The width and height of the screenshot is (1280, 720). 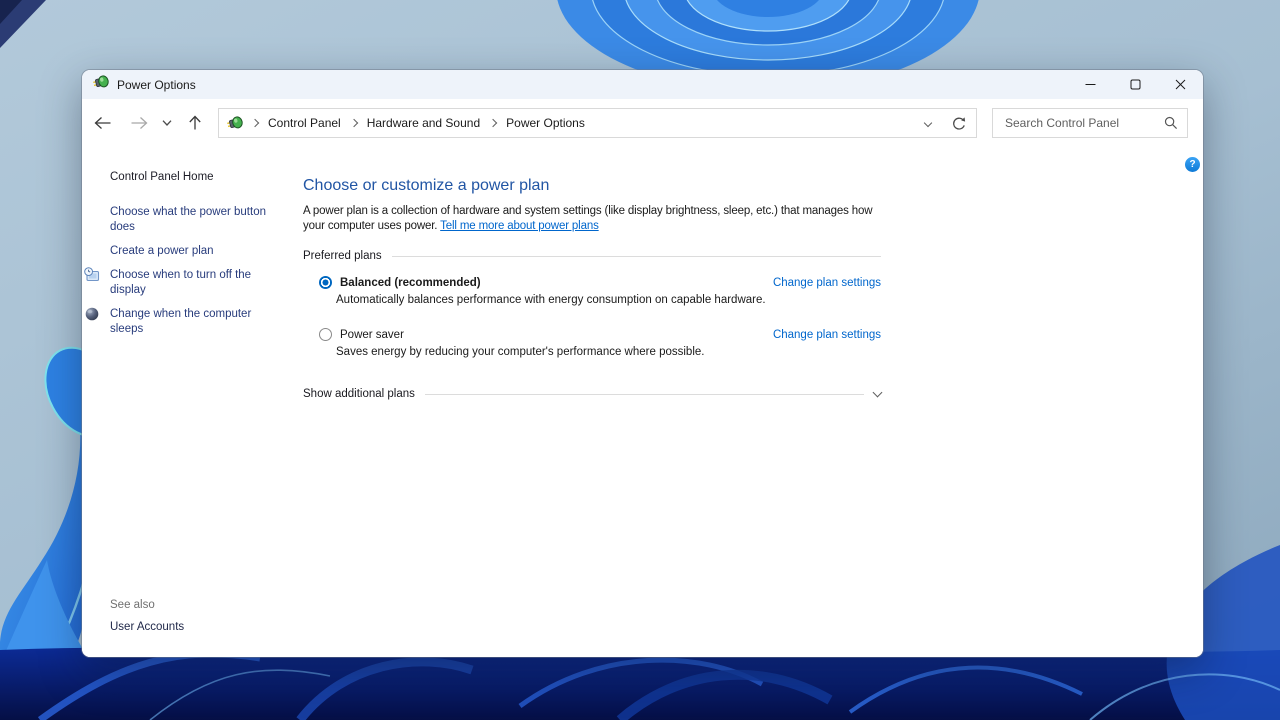 I want to click on power-saver-radio, so click(x=325, y=334).